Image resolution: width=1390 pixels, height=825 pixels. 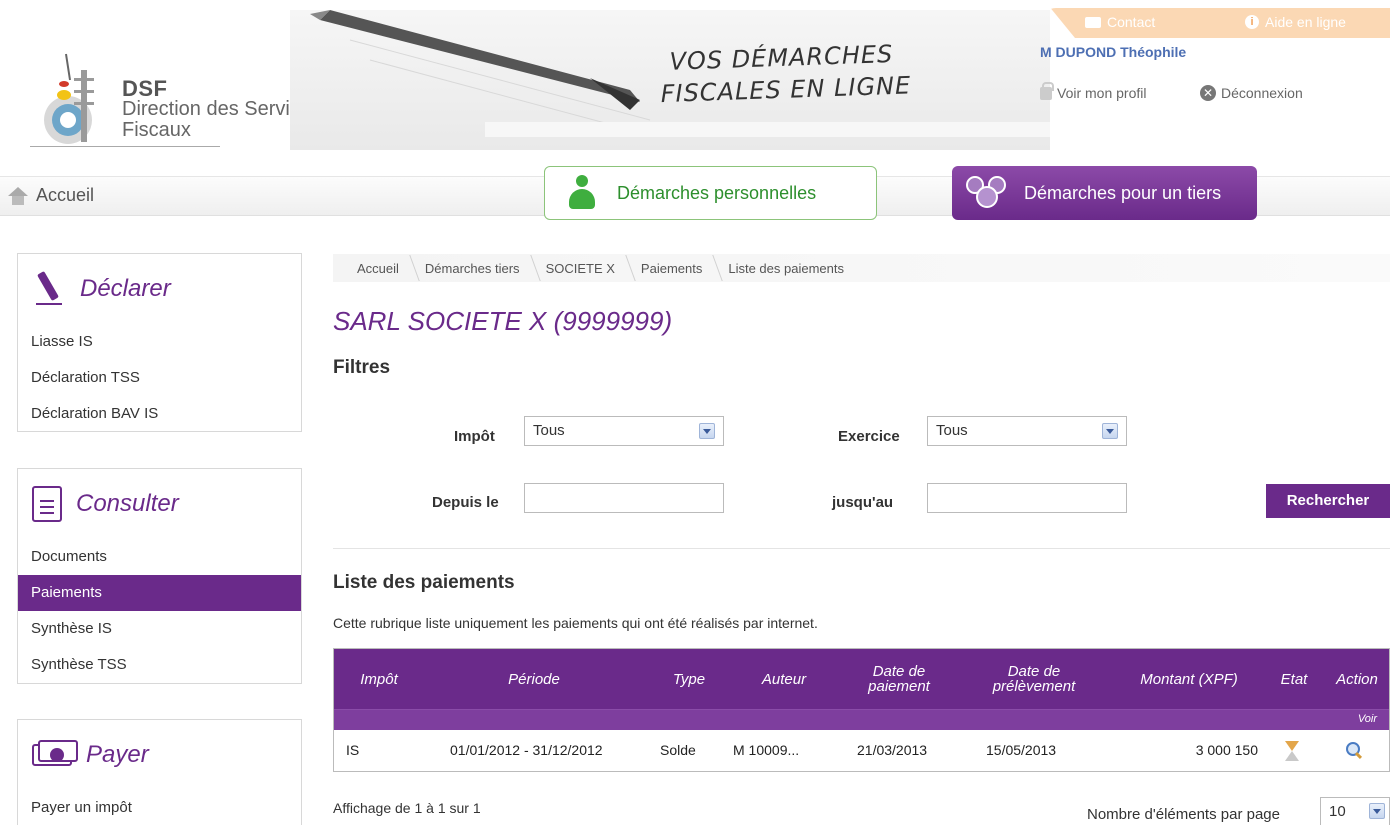 I want to click on sidebar-declarer-title: Déclarer, so click(x=159, y=289).